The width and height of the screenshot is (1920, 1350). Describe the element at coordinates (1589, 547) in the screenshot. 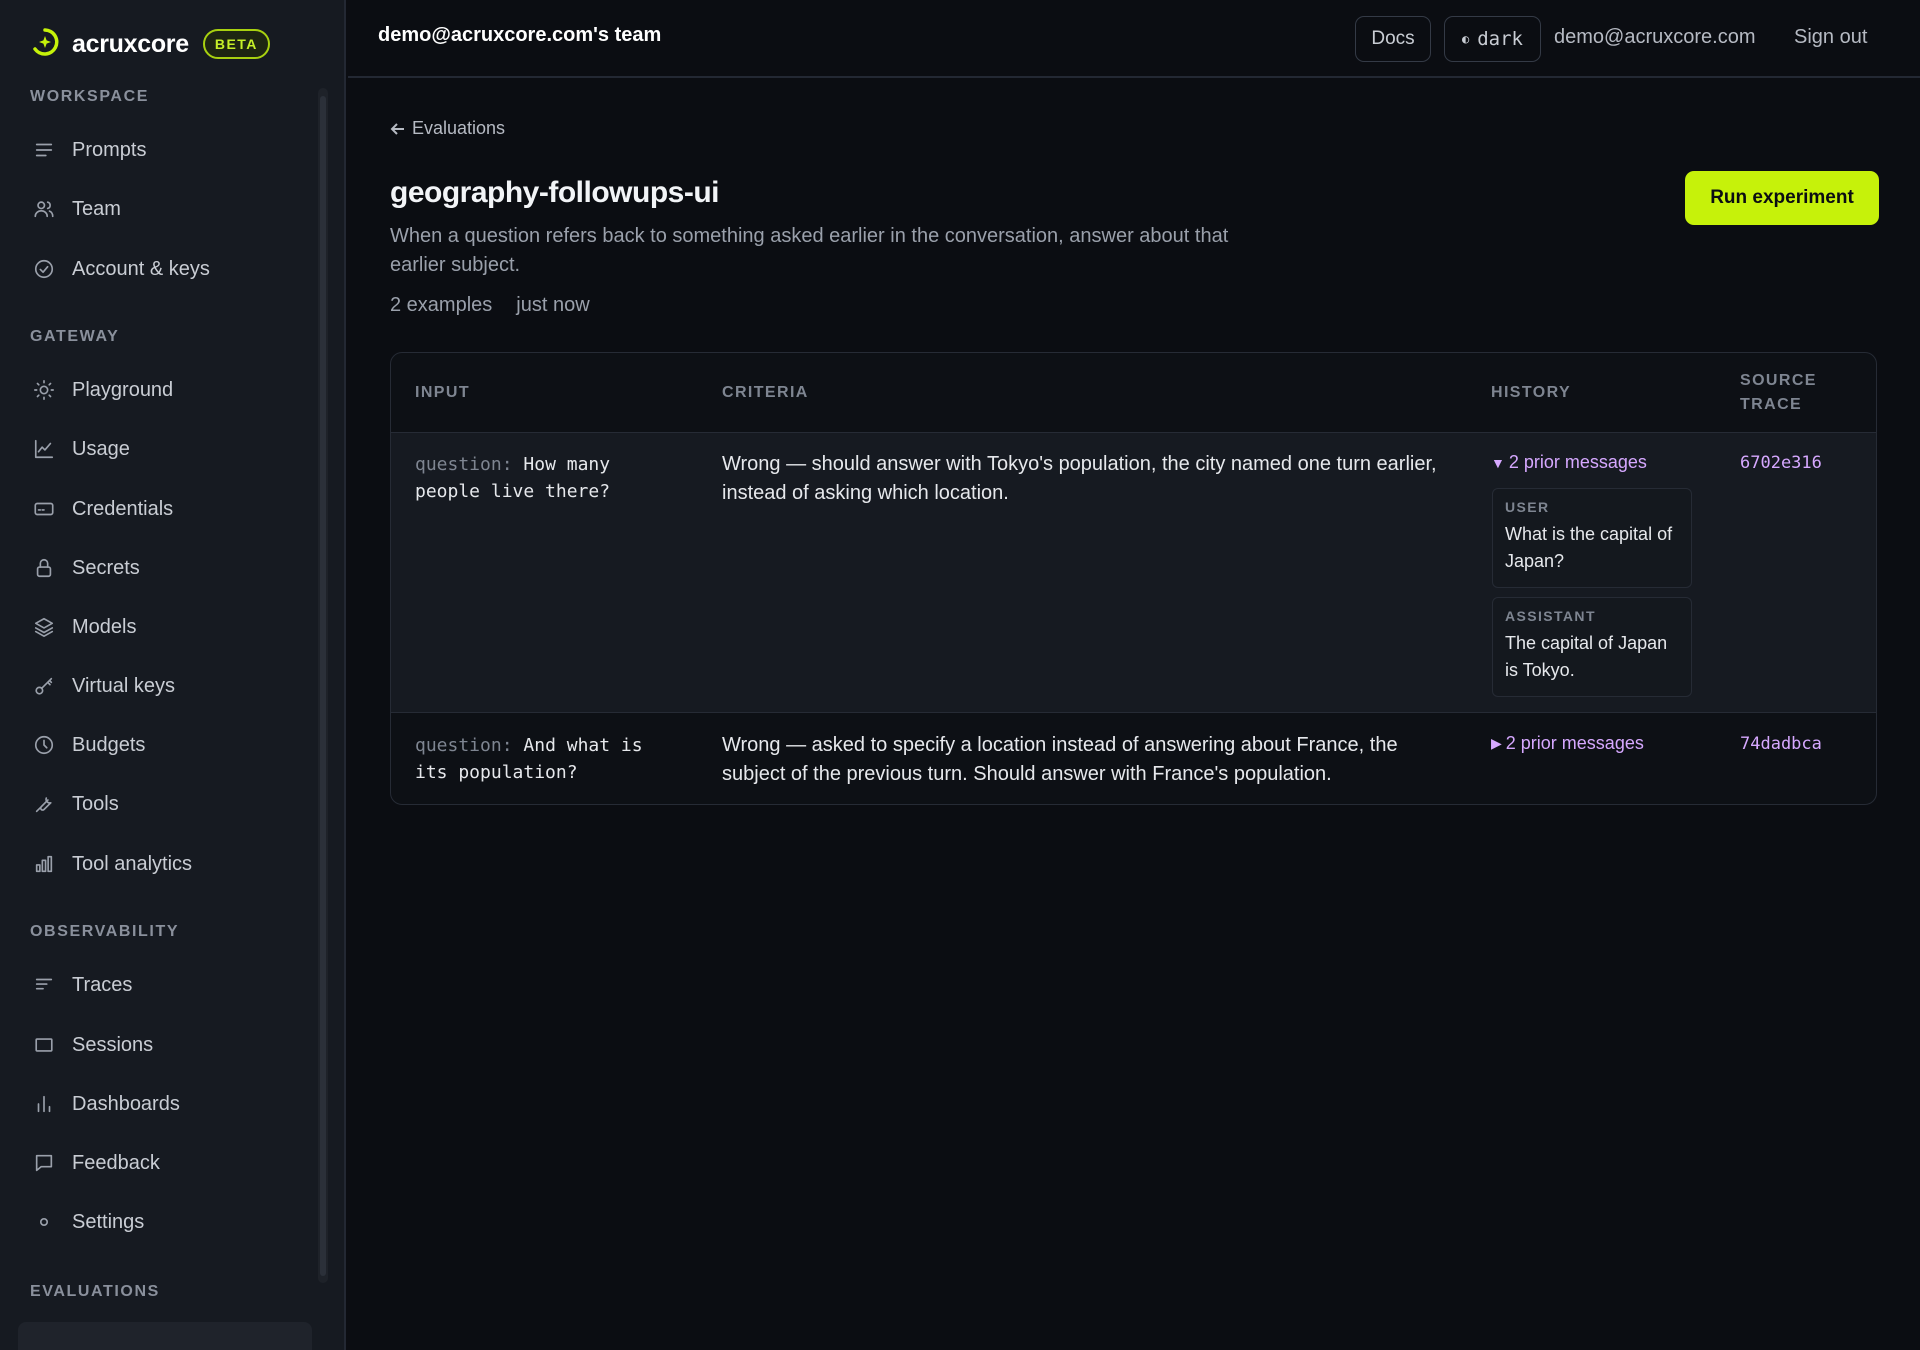

I see `message-text: What is the capital of Japan?` at that location.